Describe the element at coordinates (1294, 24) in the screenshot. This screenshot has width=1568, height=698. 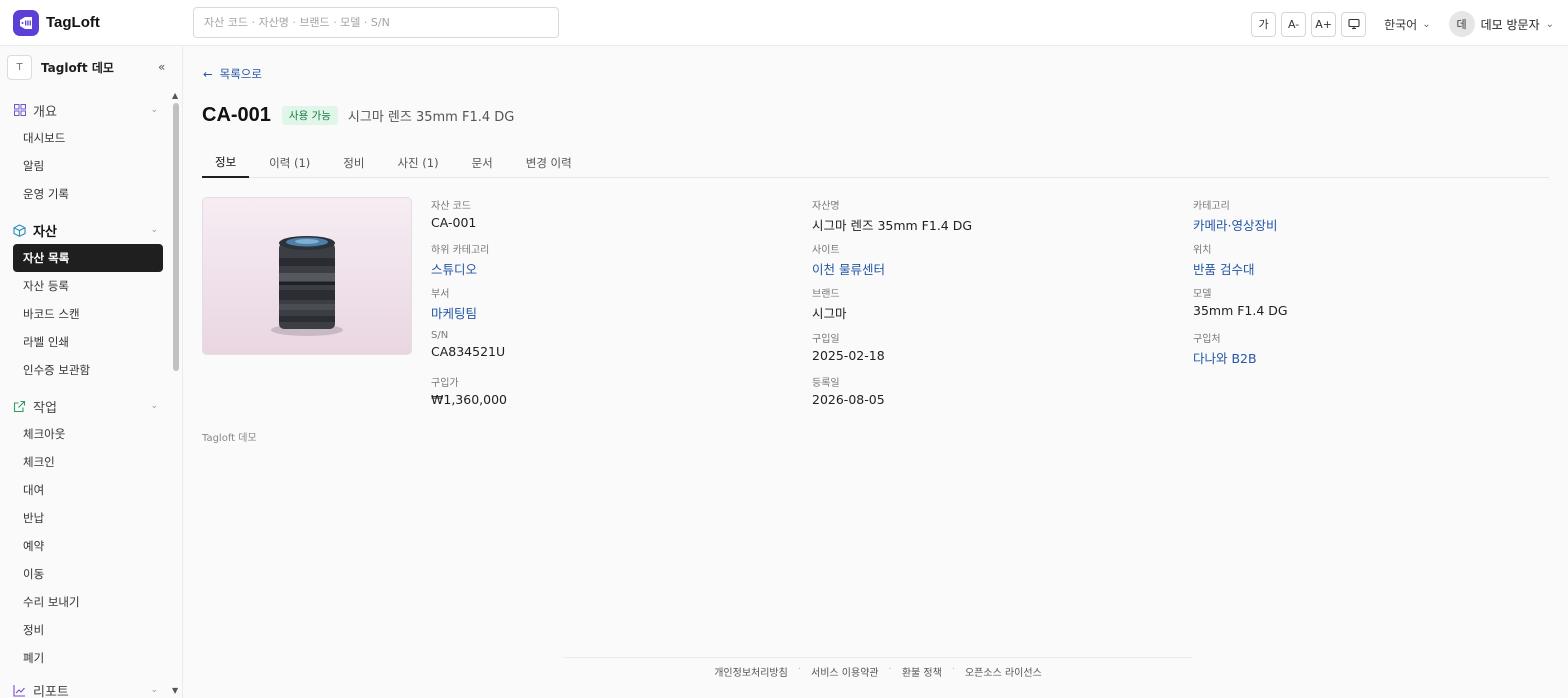
I see `font-smaller-button: A-` at that location.